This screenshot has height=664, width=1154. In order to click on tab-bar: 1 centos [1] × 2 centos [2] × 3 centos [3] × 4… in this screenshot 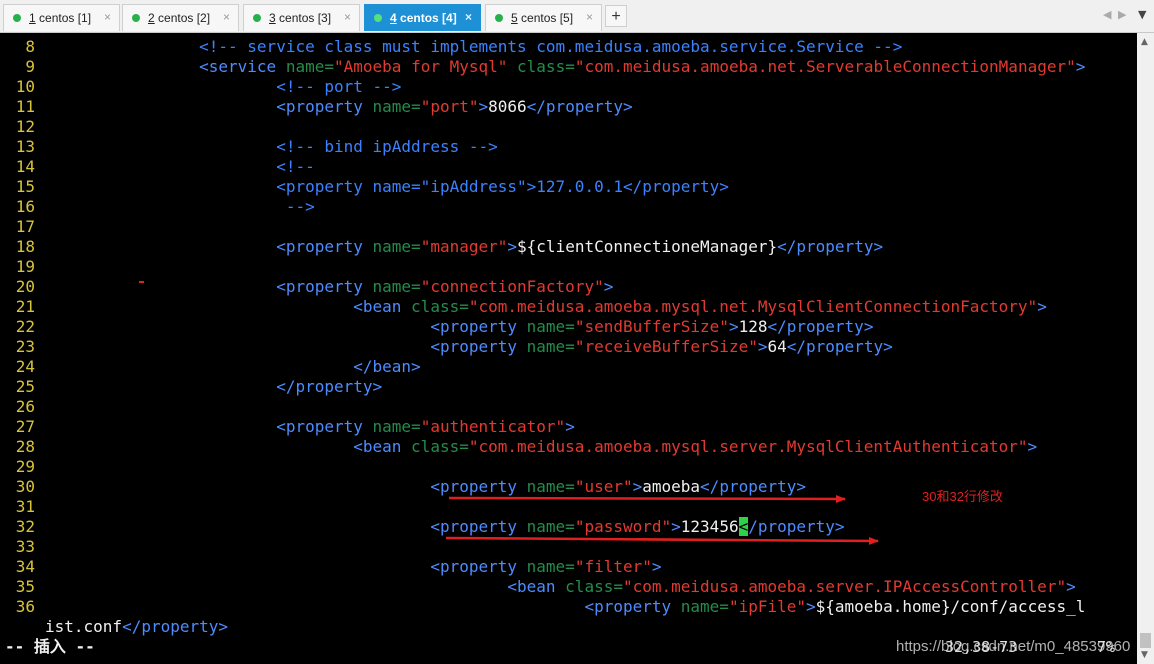, I will do `click(577, 16)`.